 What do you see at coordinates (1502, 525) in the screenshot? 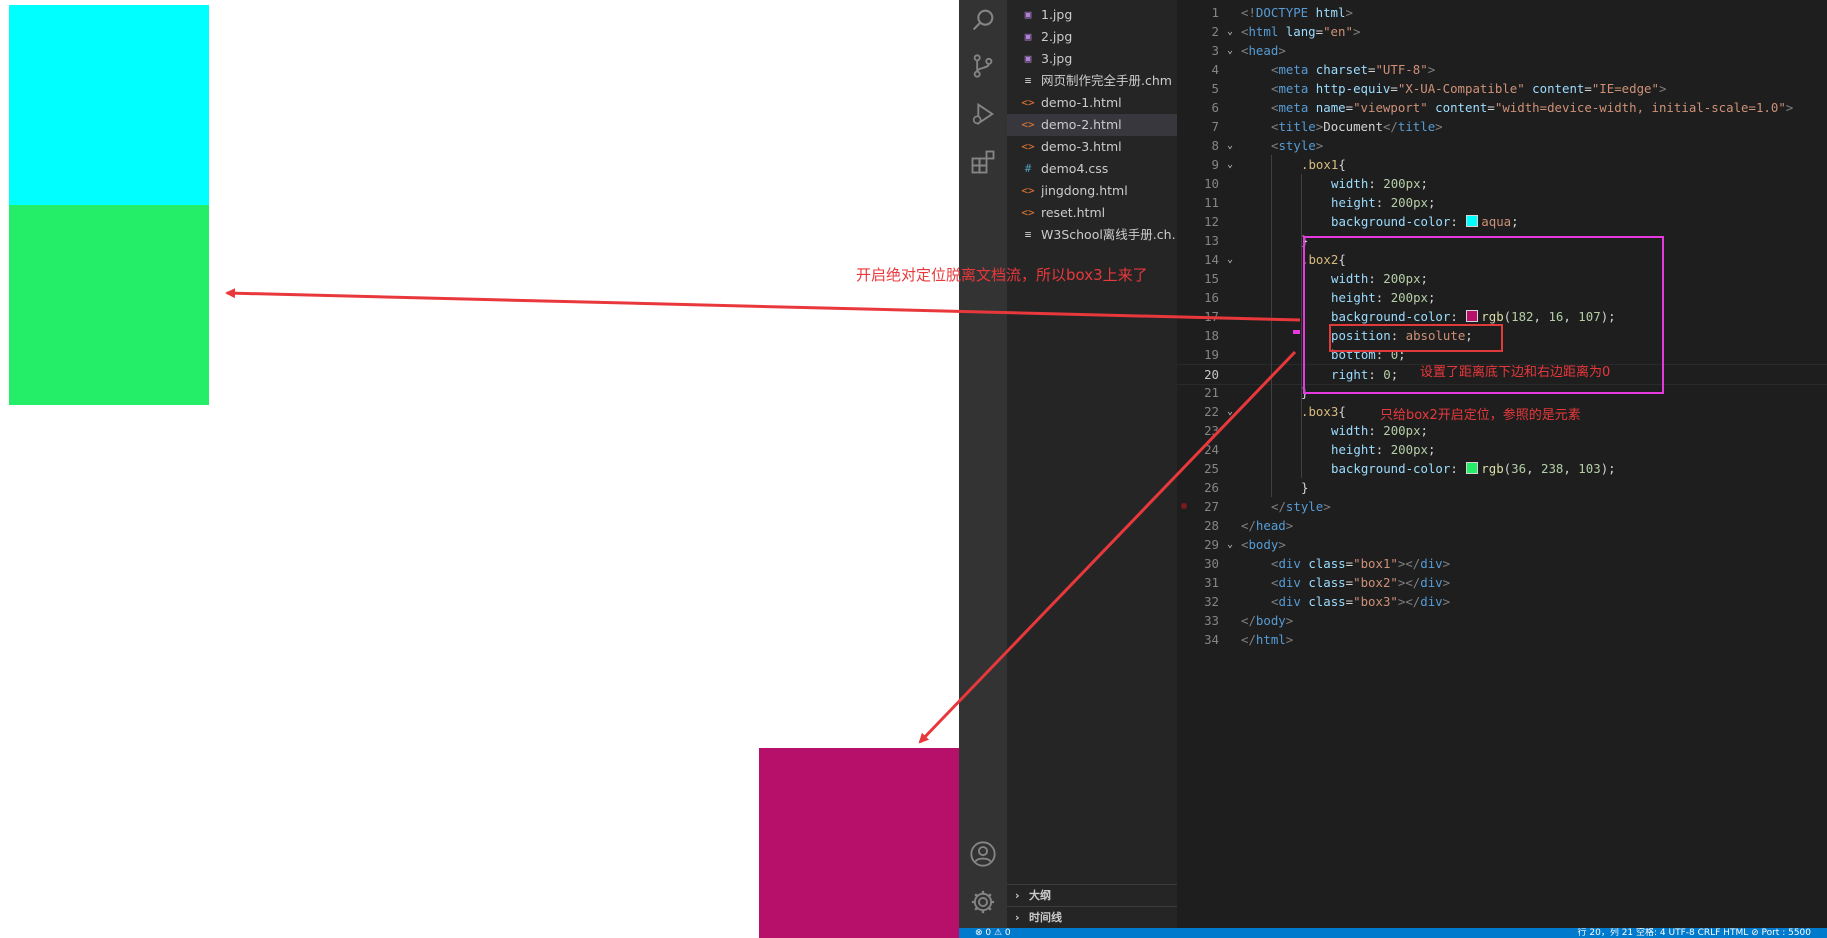
I see `code-line: 28 </head>` at bounding box center [1502, 525].